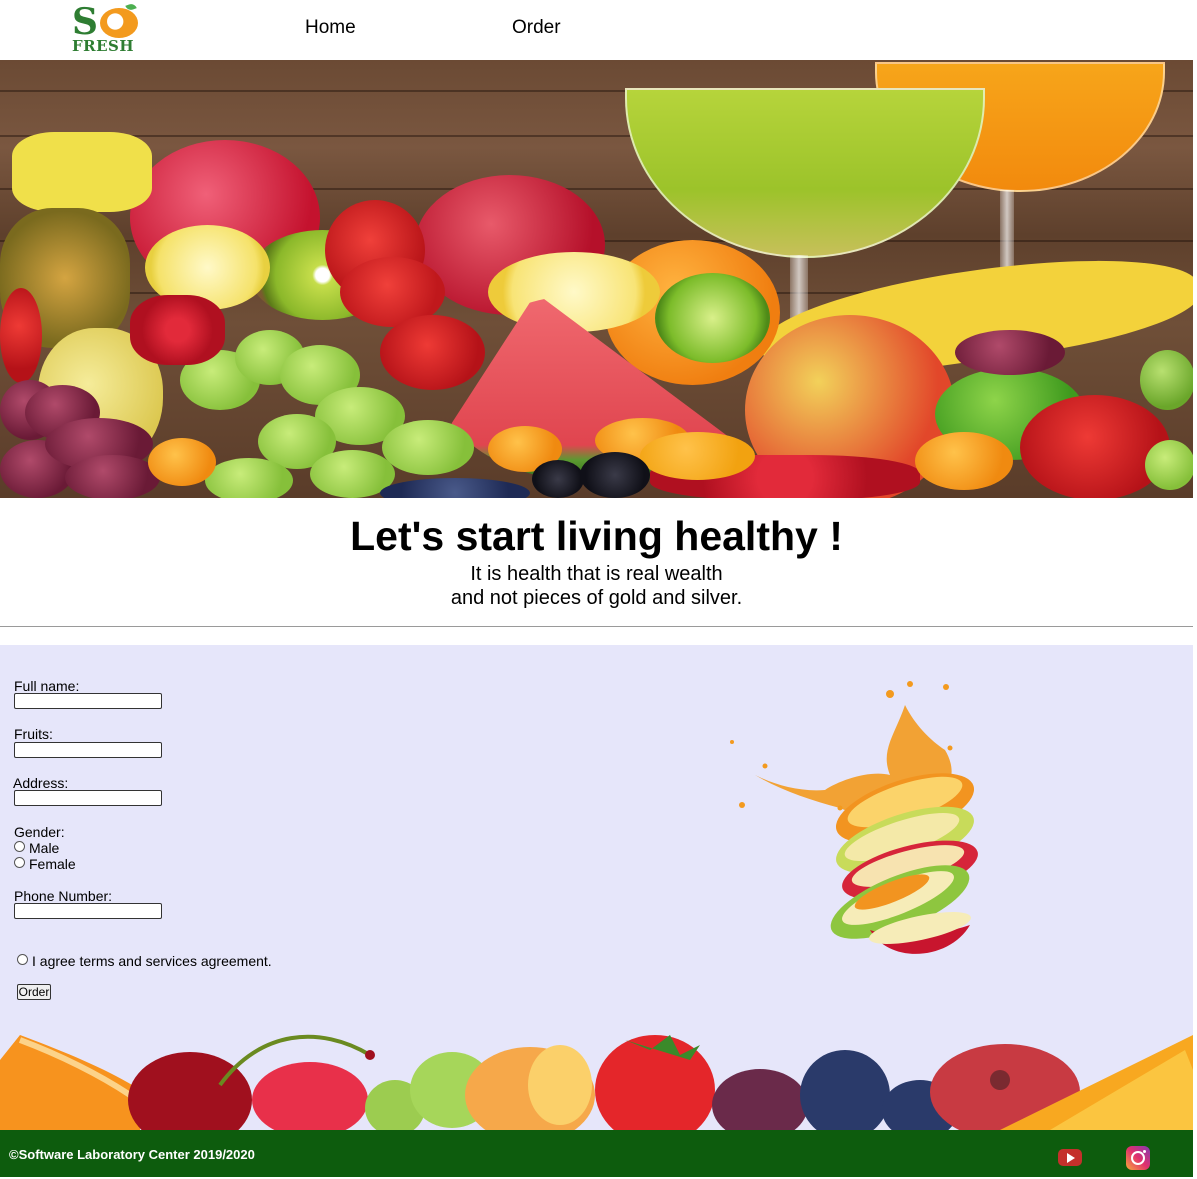  I want to click on divider, so click(596, 626).